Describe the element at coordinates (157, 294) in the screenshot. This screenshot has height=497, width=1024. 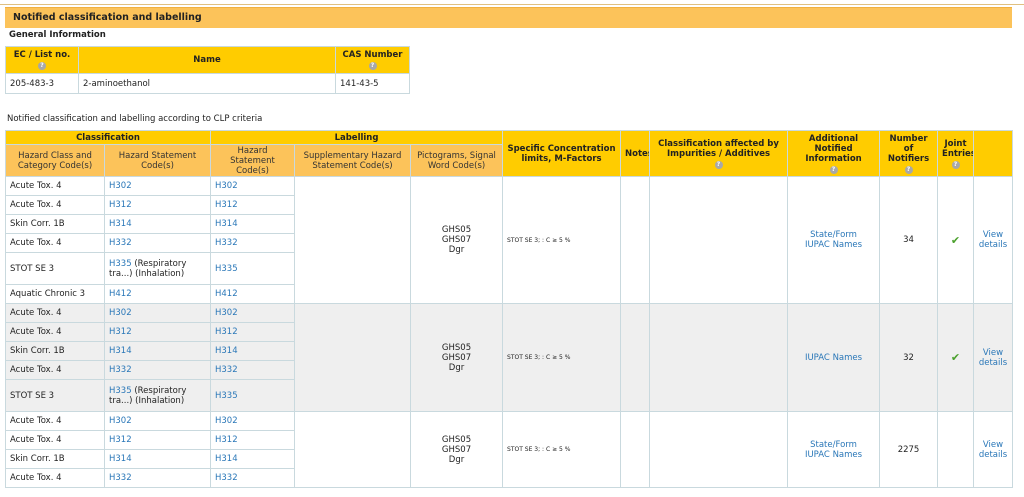
I see `hazard-statement-cell: H412` at that location.